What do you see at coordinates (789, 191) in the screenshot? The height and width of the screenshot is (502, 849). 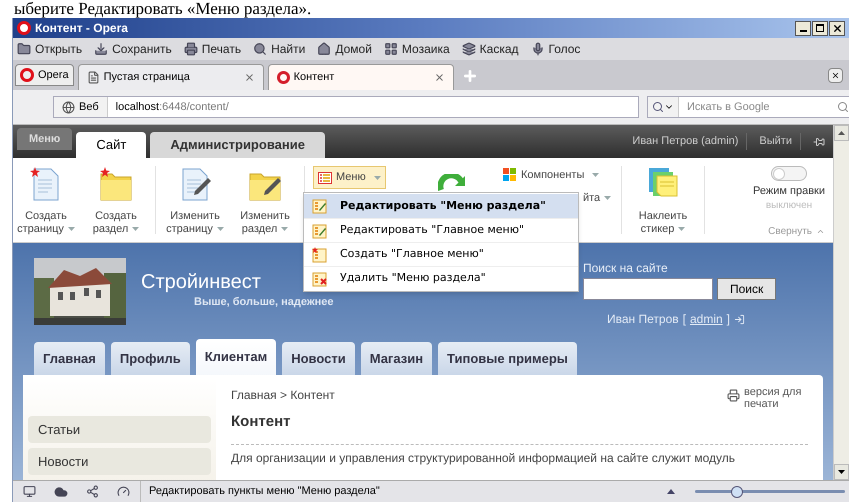 I see `edit-mode-label: Режим правки` at bounding box center [789, 191].